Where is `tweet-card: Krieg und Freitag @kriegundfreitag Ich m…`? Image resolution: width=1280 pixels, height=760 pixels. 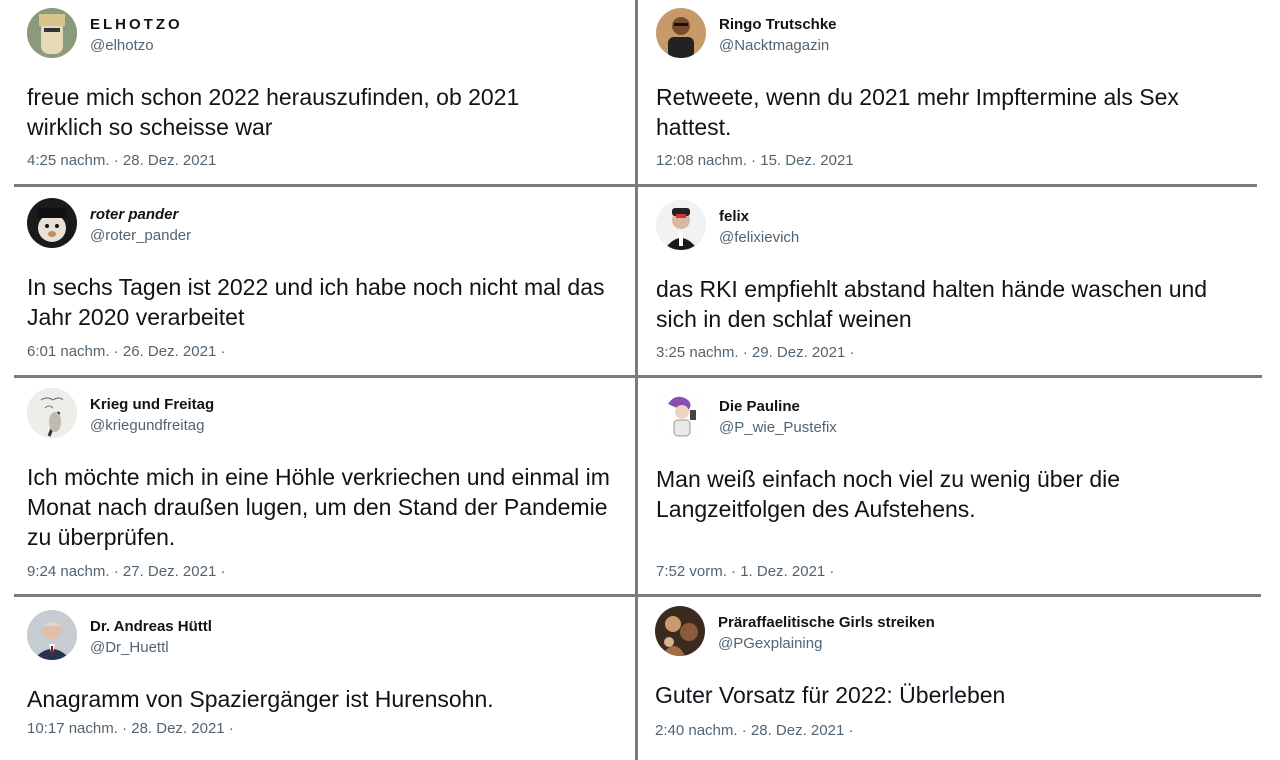 tweet-card: Krieg und Freitag @kriegundfreitag Ich m… is located at coordinates (327, 484).